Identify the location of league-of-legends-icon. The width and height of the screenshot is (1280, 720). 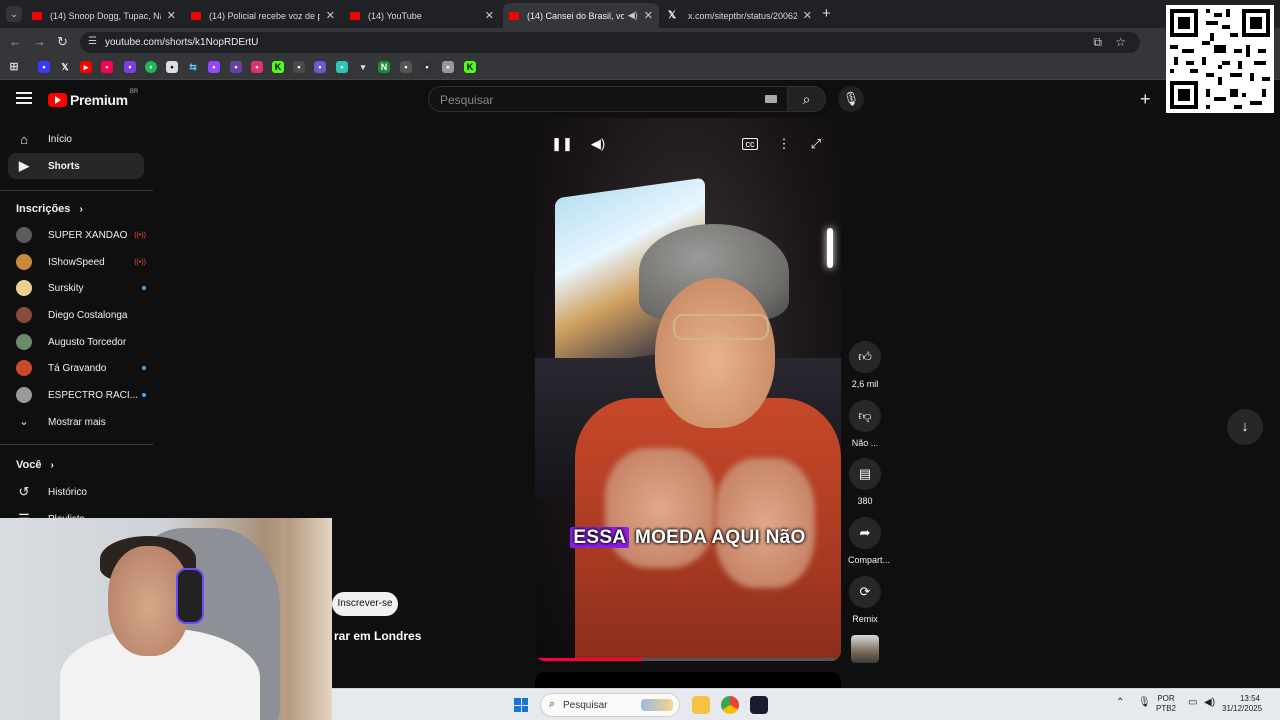
(759, 705).